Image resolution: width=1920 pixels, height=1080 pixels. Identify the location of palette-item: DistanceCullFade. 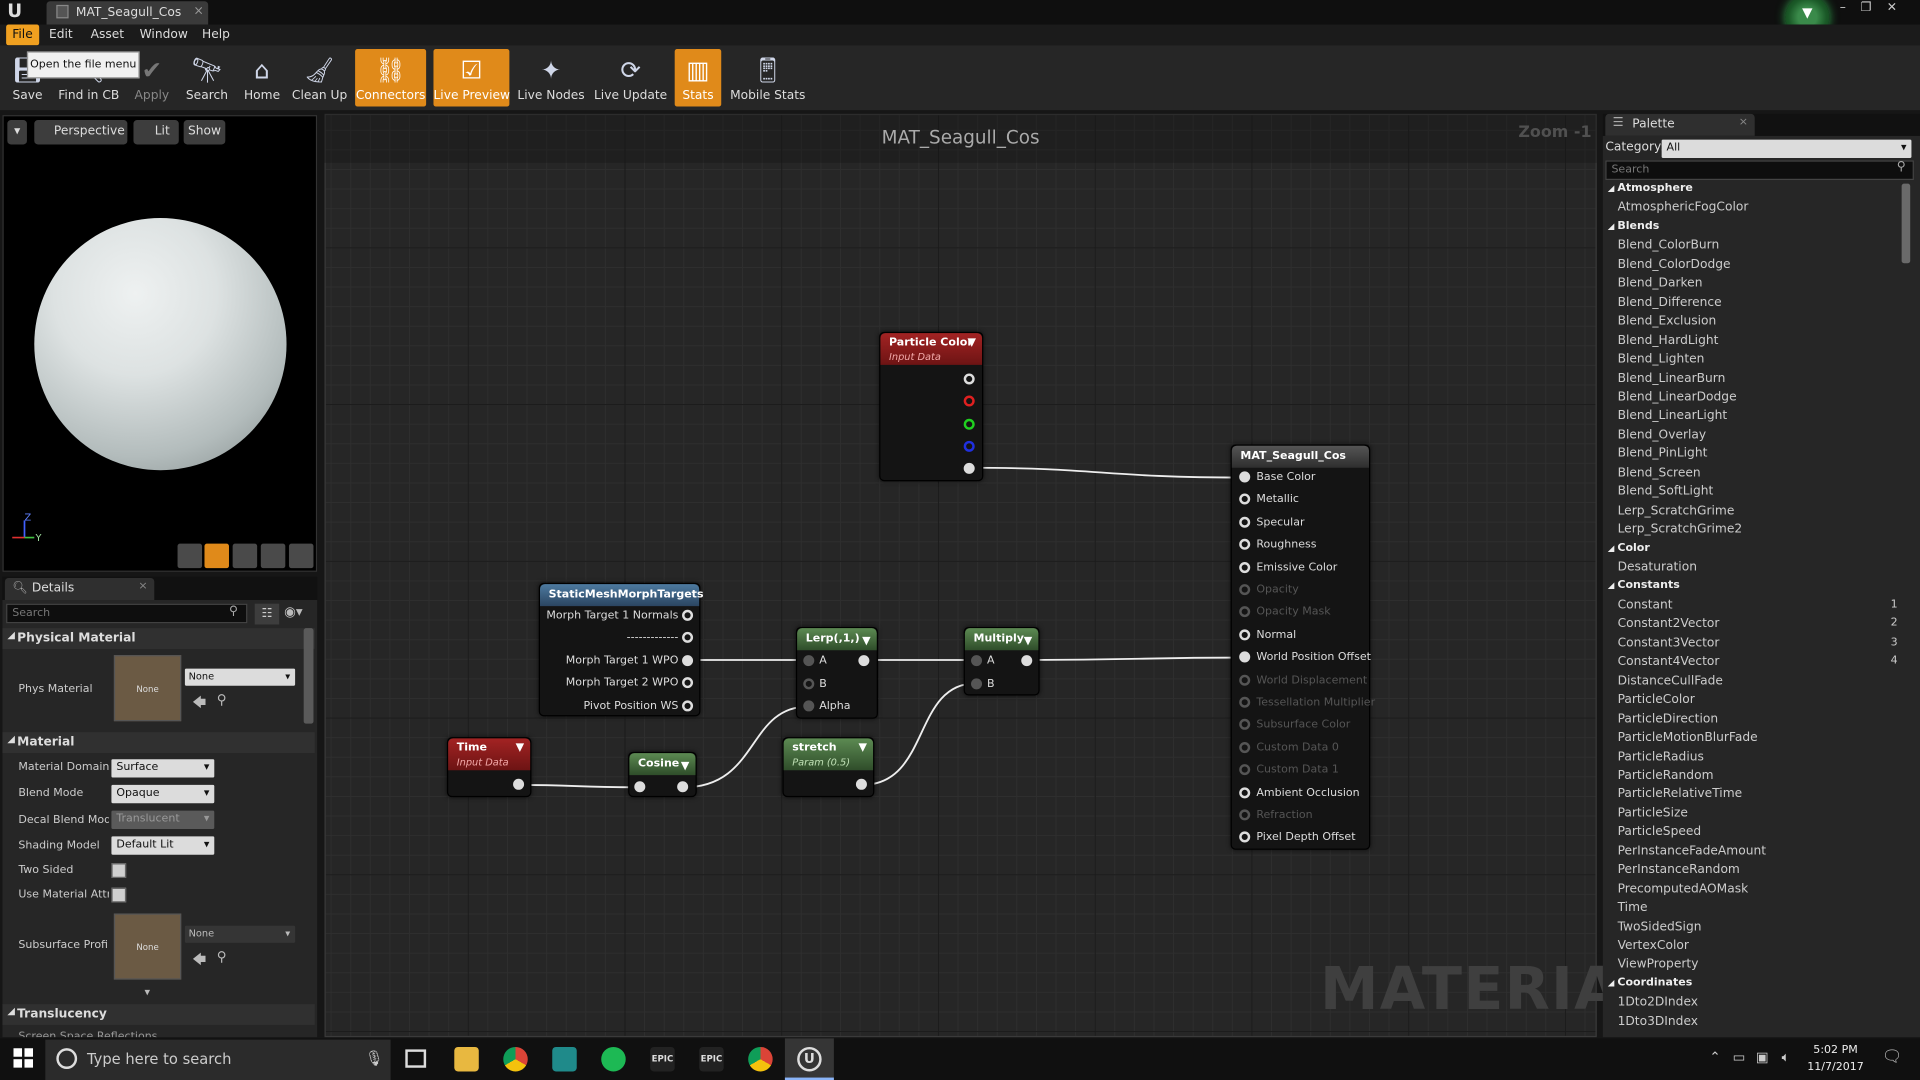
(1670, 681).